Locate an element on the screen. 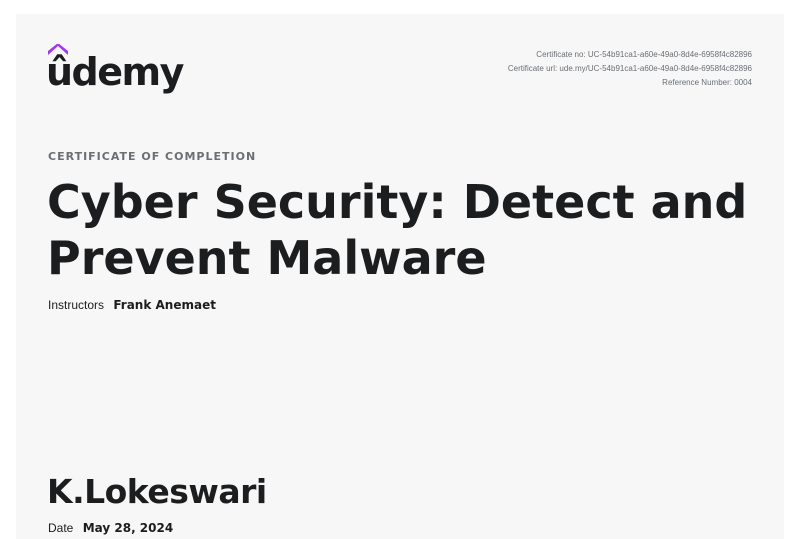 This screenshot has width=800, height=539. date-row: Date May 28, 2024 is located at coordinates (110, 528).